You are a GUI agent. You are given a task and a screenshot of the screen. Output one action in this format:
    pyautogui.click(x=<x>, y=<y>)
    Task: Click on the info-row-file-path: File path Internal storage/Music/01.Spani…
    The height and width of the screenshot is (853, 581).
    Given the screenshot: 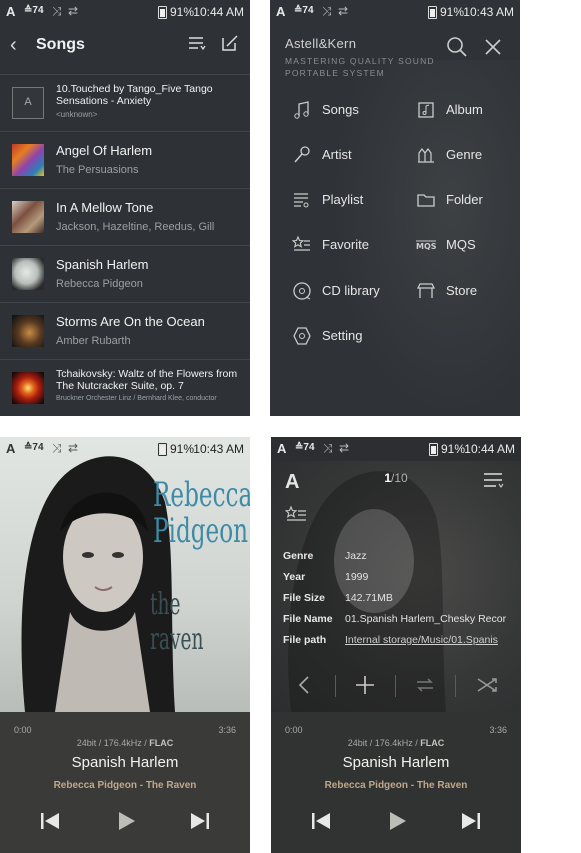 What is the action you would take?
    pyautogui.click(x=390, y=640)
    